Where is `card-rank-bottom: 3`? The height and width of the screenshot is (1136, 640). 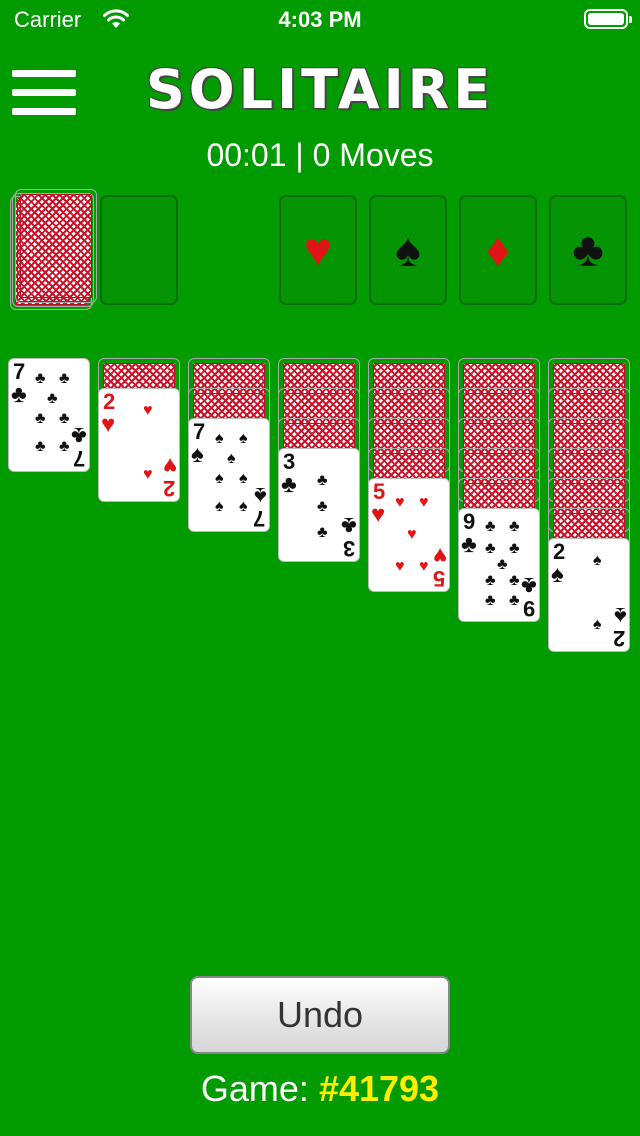 card-rank-bottom: 3 is located at coordinates (348, 548).